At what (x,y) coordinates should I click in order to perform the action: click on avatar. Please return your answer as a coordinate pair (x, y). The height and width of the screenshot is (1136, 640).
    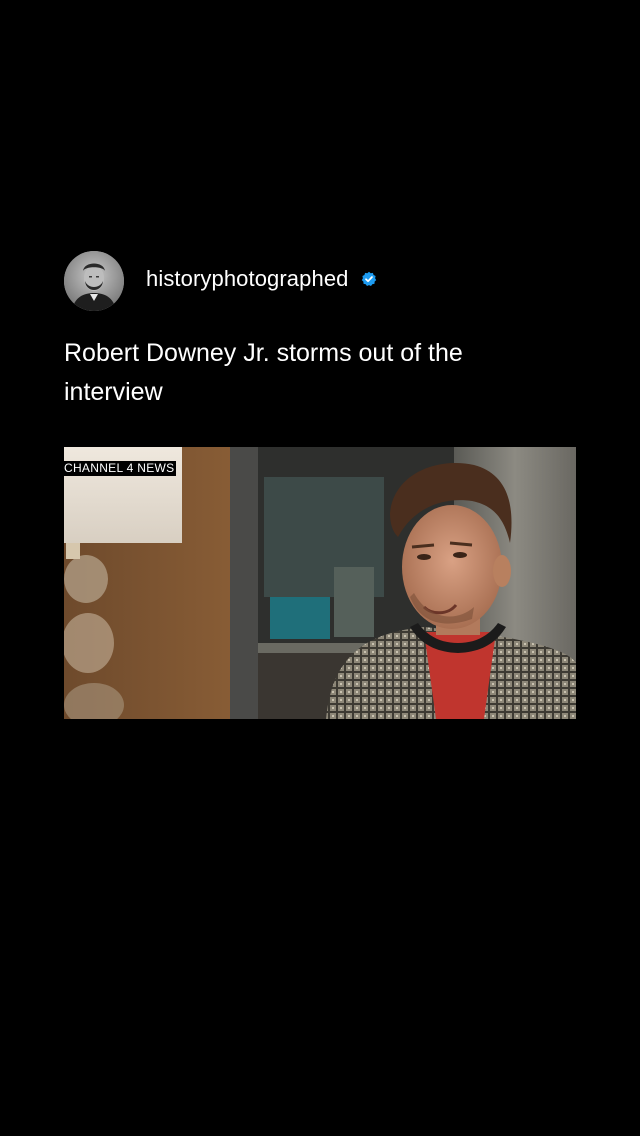
    Looking at the image, I should click on (94, 281).